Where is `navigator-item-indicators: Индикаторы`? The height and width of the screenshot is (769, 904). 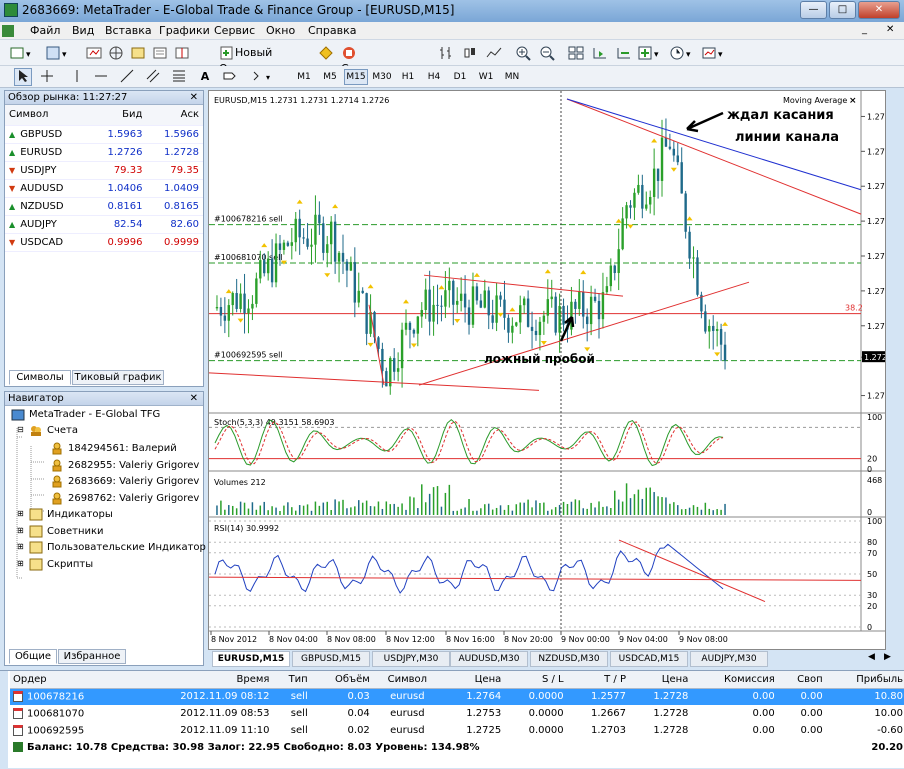 navigator-item-indicators: Индикаторы is located at coordinates (80, 514).